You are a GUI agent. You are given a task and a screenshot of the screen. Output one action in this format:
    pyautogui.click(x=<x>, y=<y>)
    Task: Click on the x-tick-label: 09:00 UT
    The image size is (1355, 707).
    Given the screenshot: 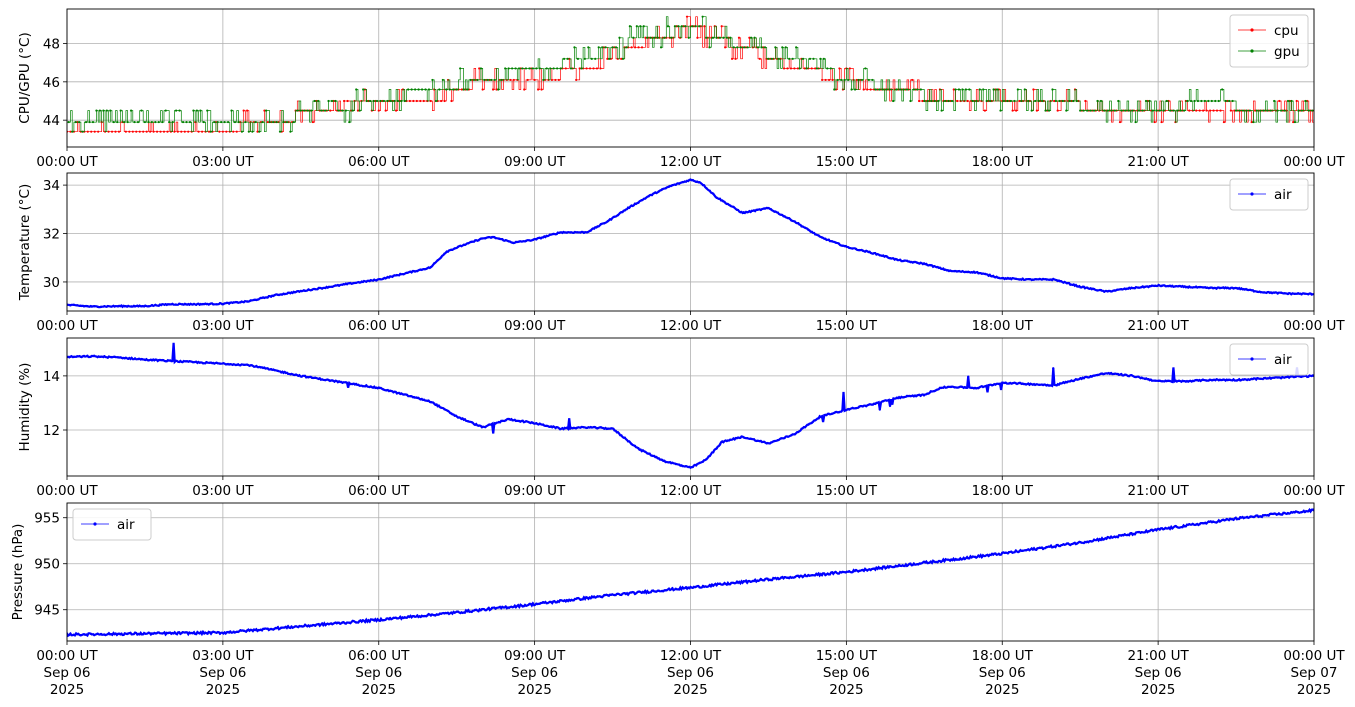 What is the action you would take?
    pyautogui.click(x=535, y=326)
    